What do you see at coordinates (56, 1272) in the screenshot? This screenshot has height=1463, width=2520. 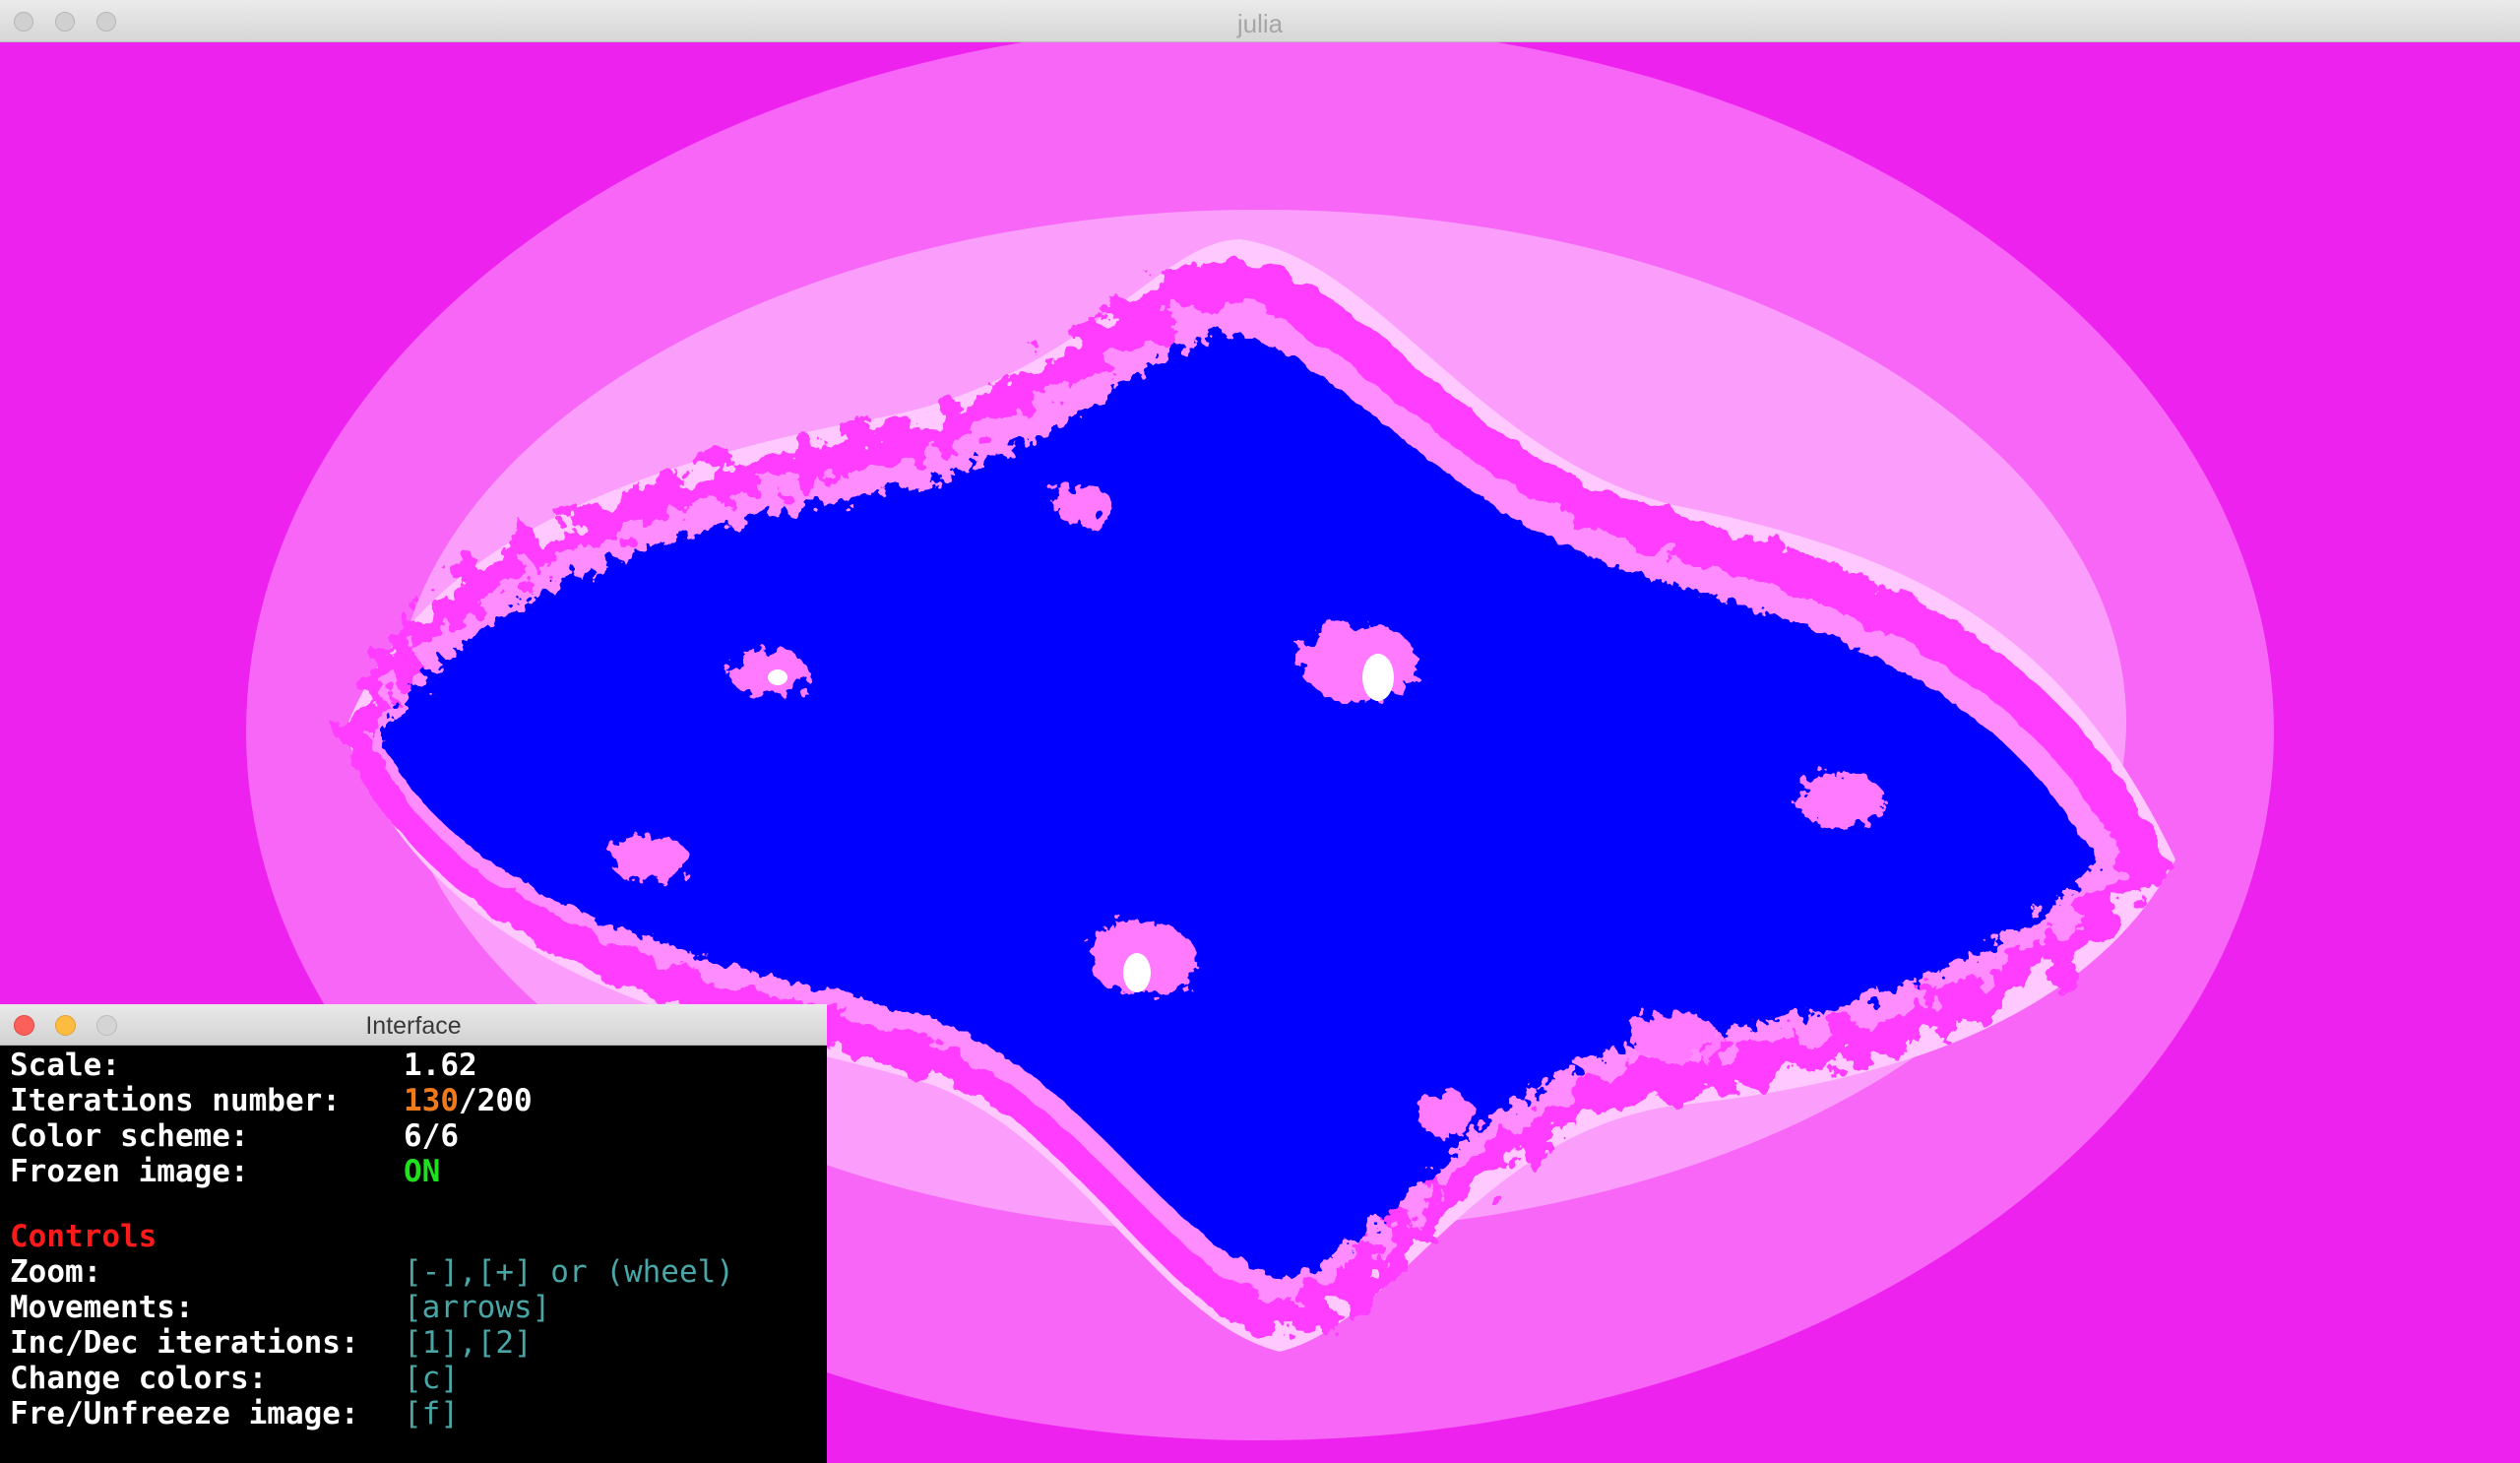 I see `control-label: Zoom:` at bounding box center [56, 1272].